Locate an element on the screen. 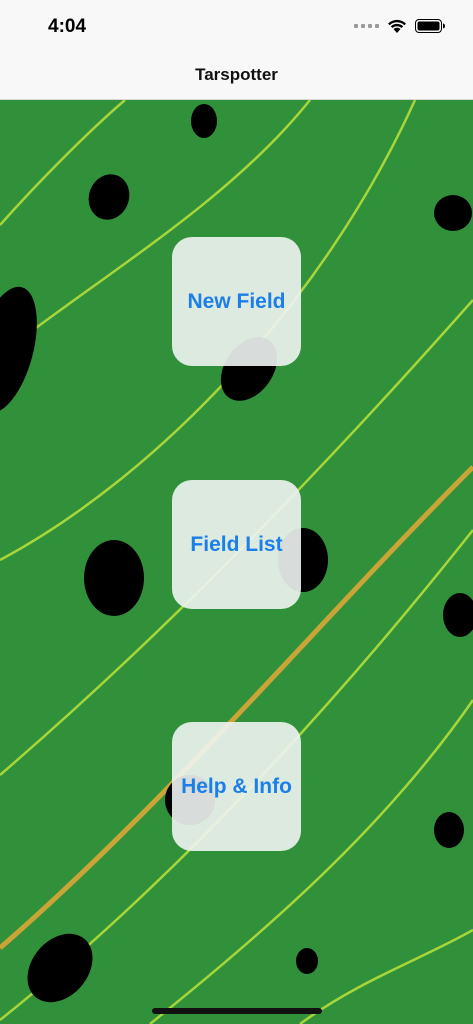 The height and width of the screenshot is (1024, 473). help-info-button: Help & Info is located at coordinates (236, 786).